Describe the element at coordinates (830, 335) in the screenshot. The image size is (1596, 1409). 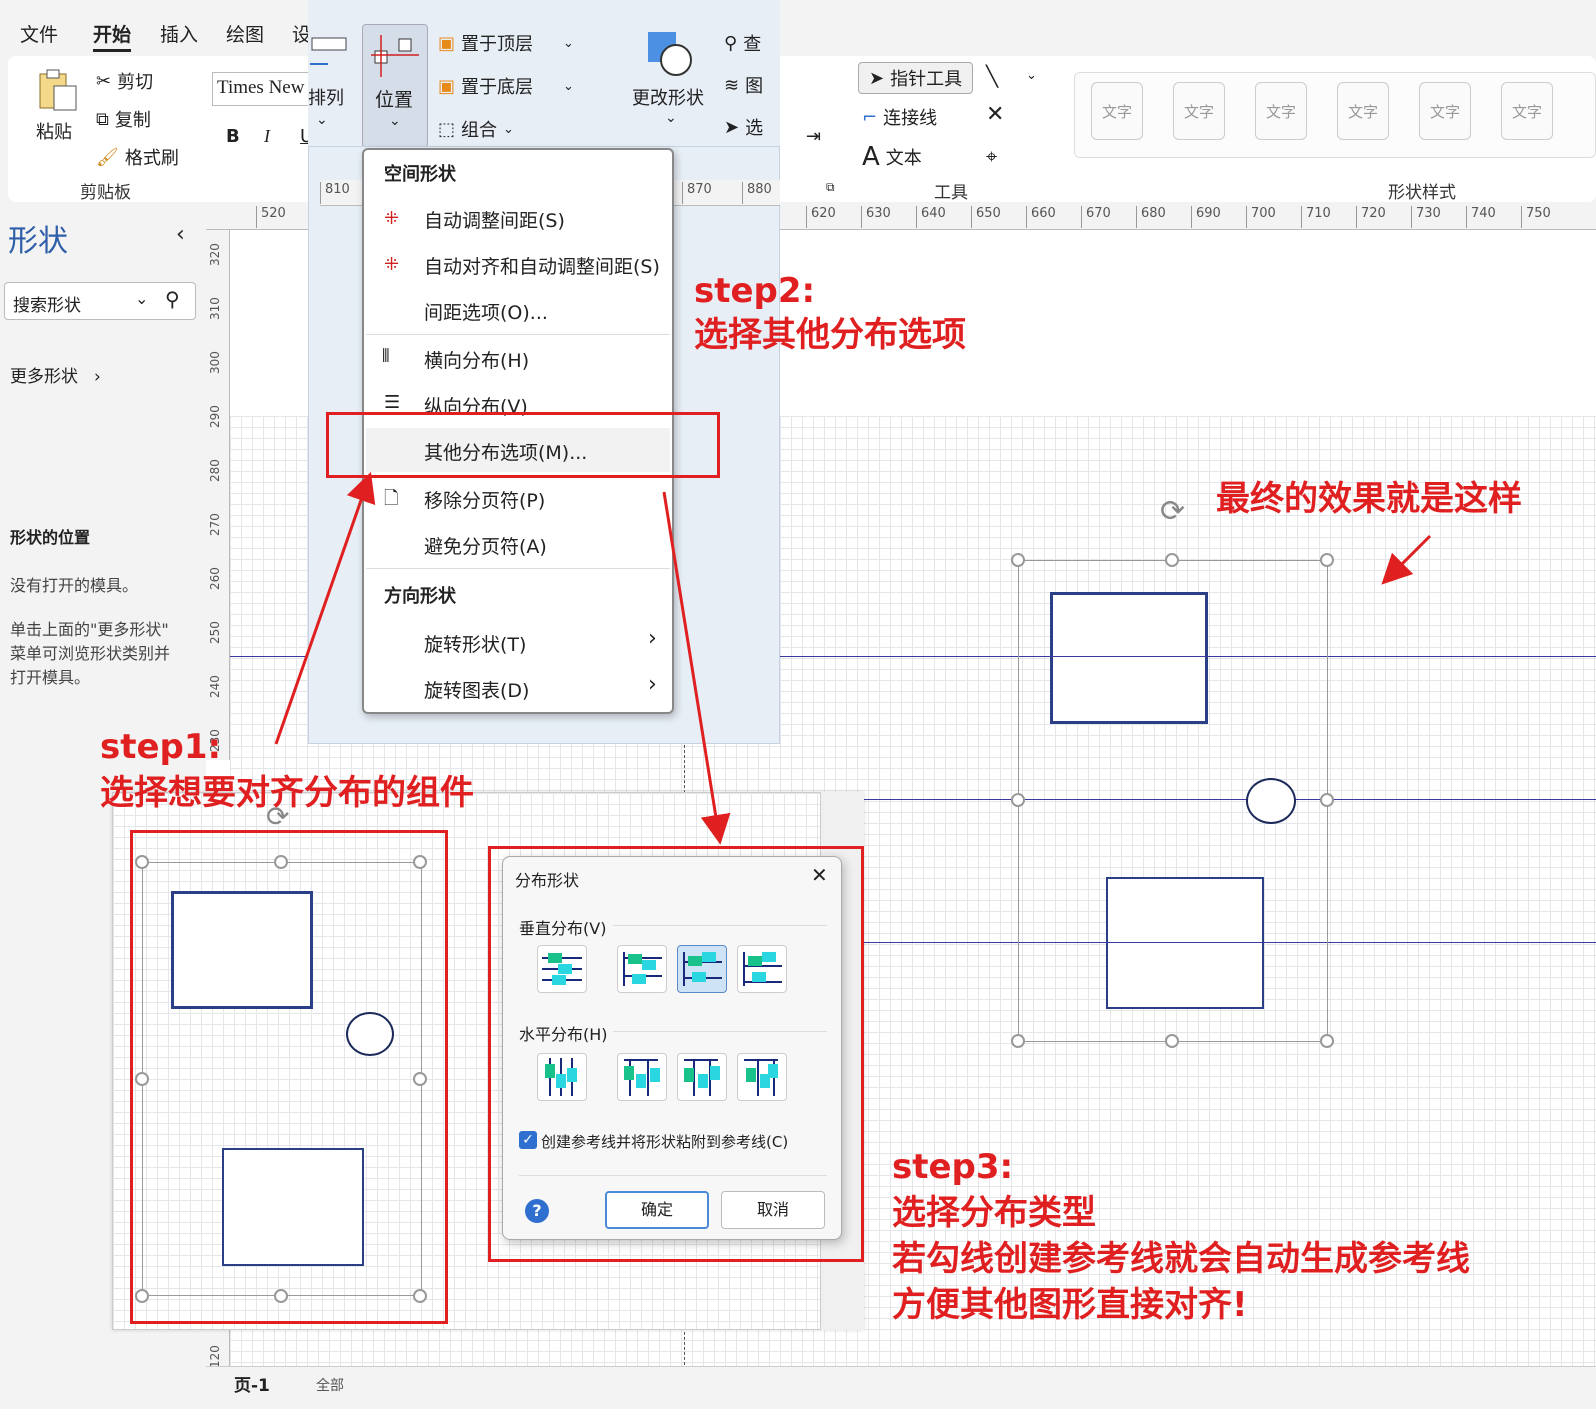
I see `step2-text: 选择其他分布选项` at that location.